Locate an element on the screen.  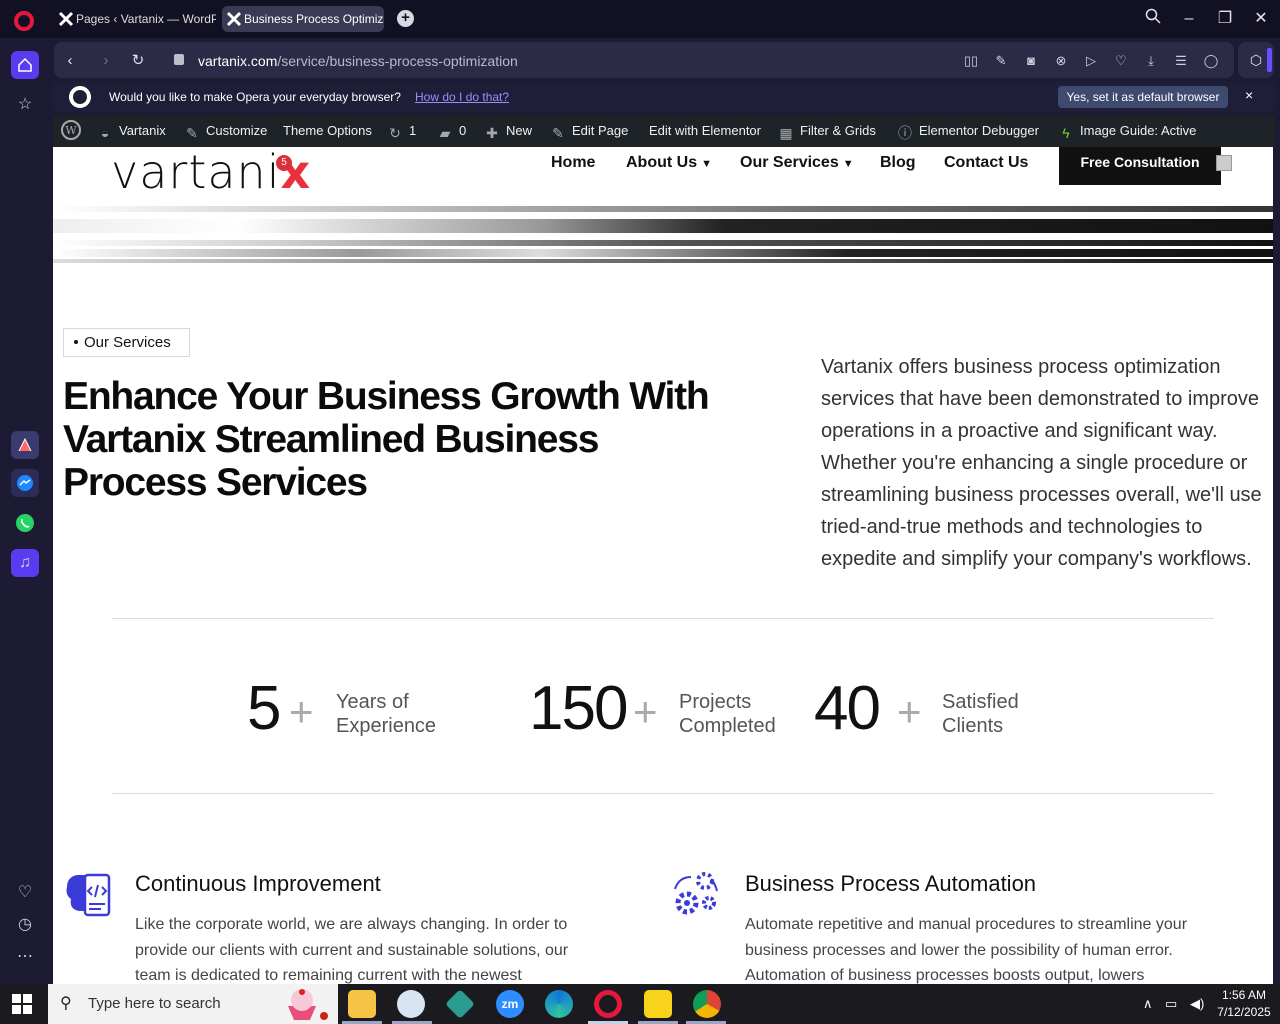
wp-elementor-debugger: ⓘ Elementor Debugger is located at coordinates (968, 131).